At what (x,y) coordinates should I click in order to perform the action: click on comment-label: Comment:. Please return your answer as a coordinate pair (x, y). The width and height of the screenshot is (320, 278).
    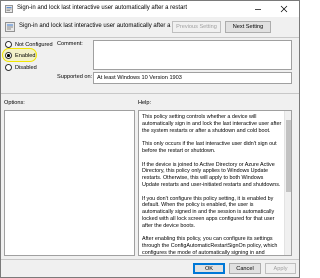
    Looking at the image, I should click on (70, 44).